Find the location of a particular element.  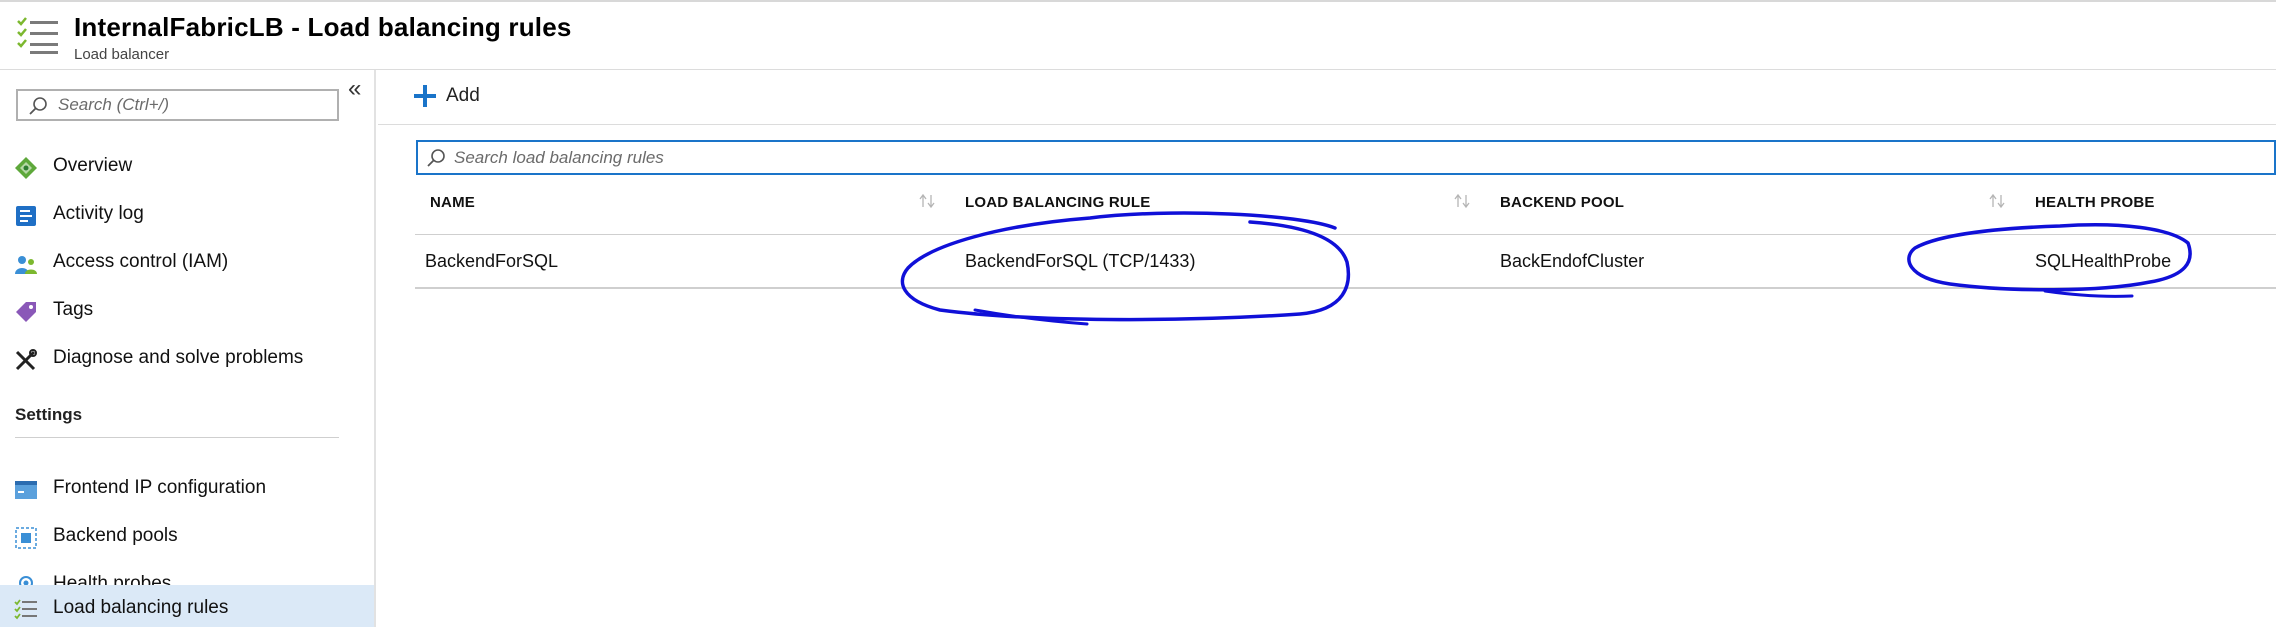

iam-icon is located at coordinates (26, 265).